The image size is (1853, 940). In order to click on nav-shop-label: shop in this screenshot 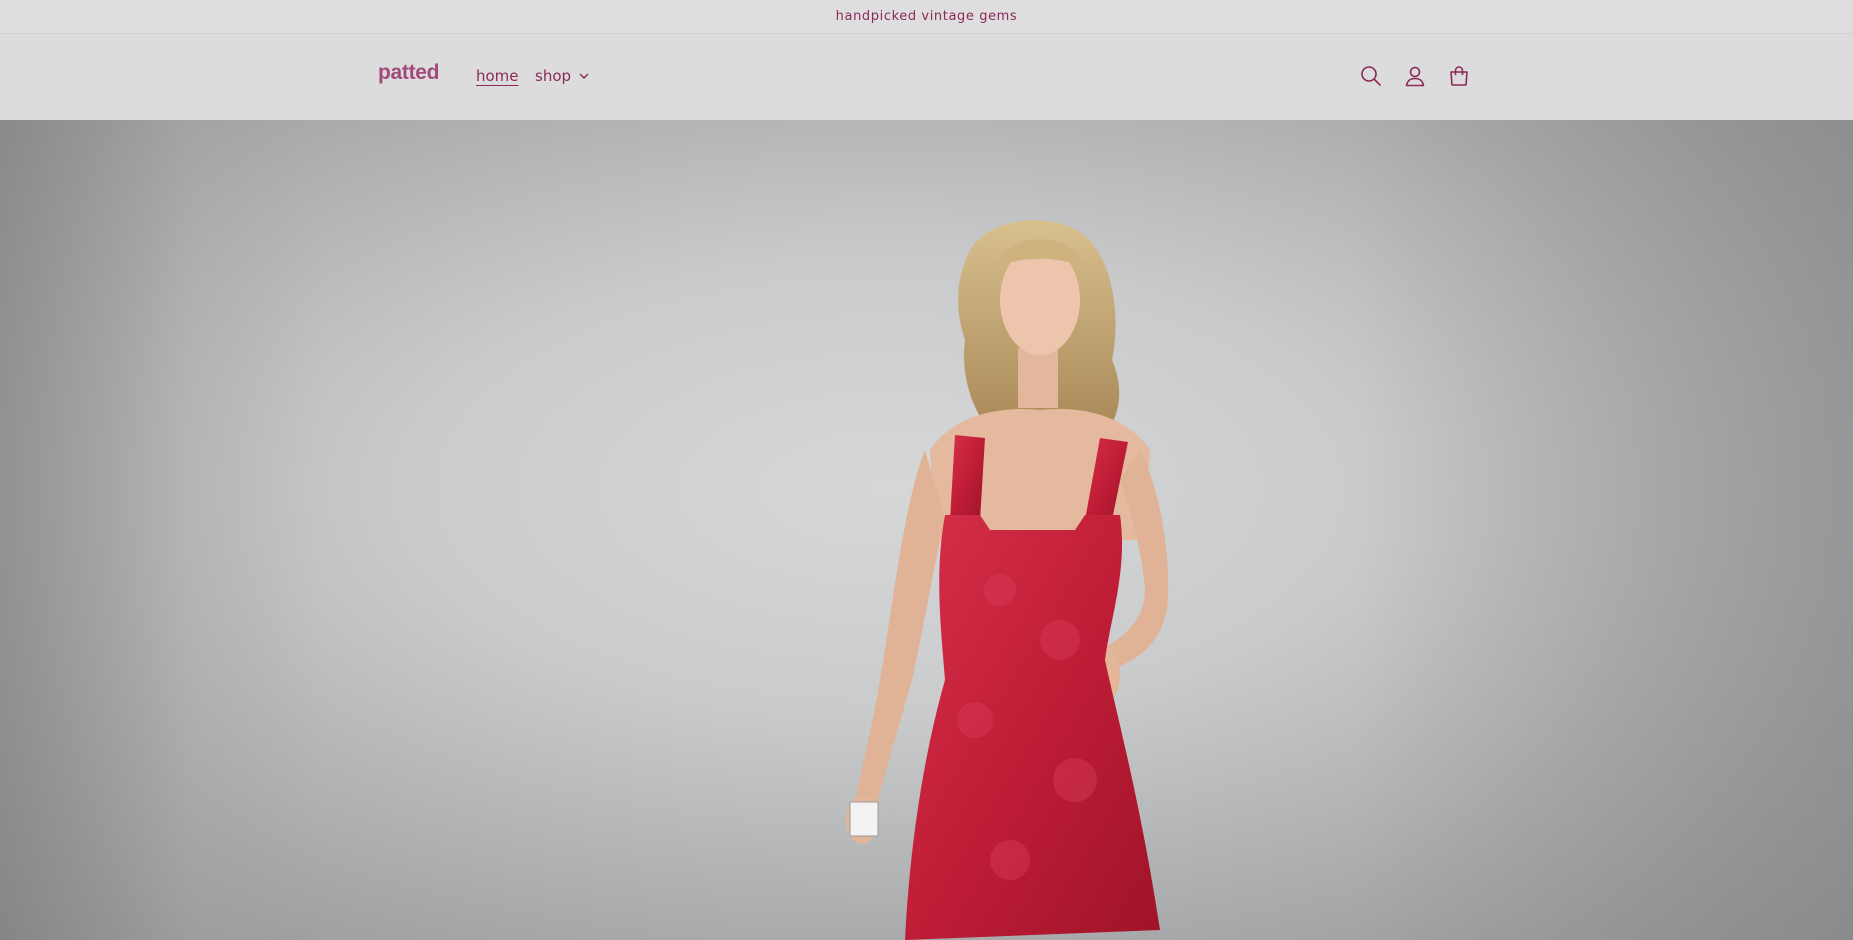, I will do `click(553, 76)`.